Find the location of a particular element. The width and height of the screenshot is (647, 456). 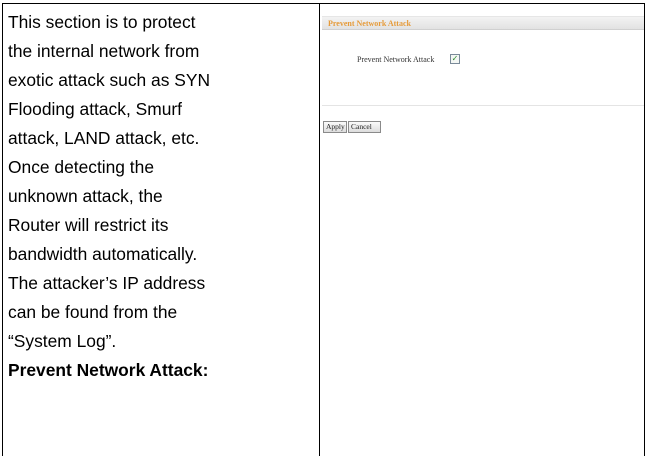

section-title: Prevent Network Attack is located at coordinates (369, 23).